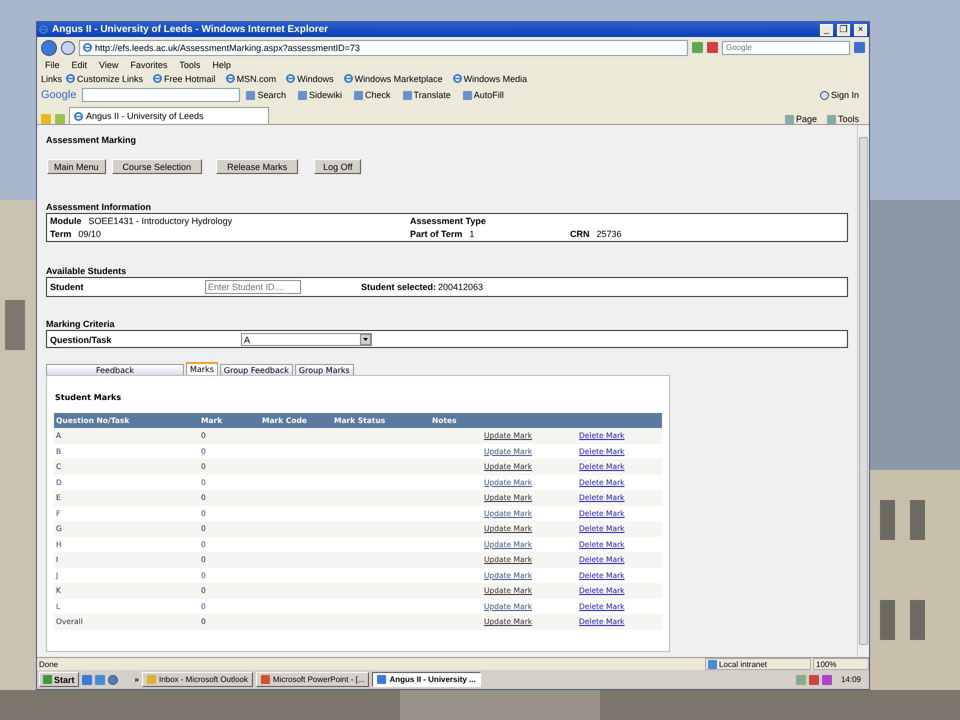  I want to click on minimize-button: _, so click(826, 30).